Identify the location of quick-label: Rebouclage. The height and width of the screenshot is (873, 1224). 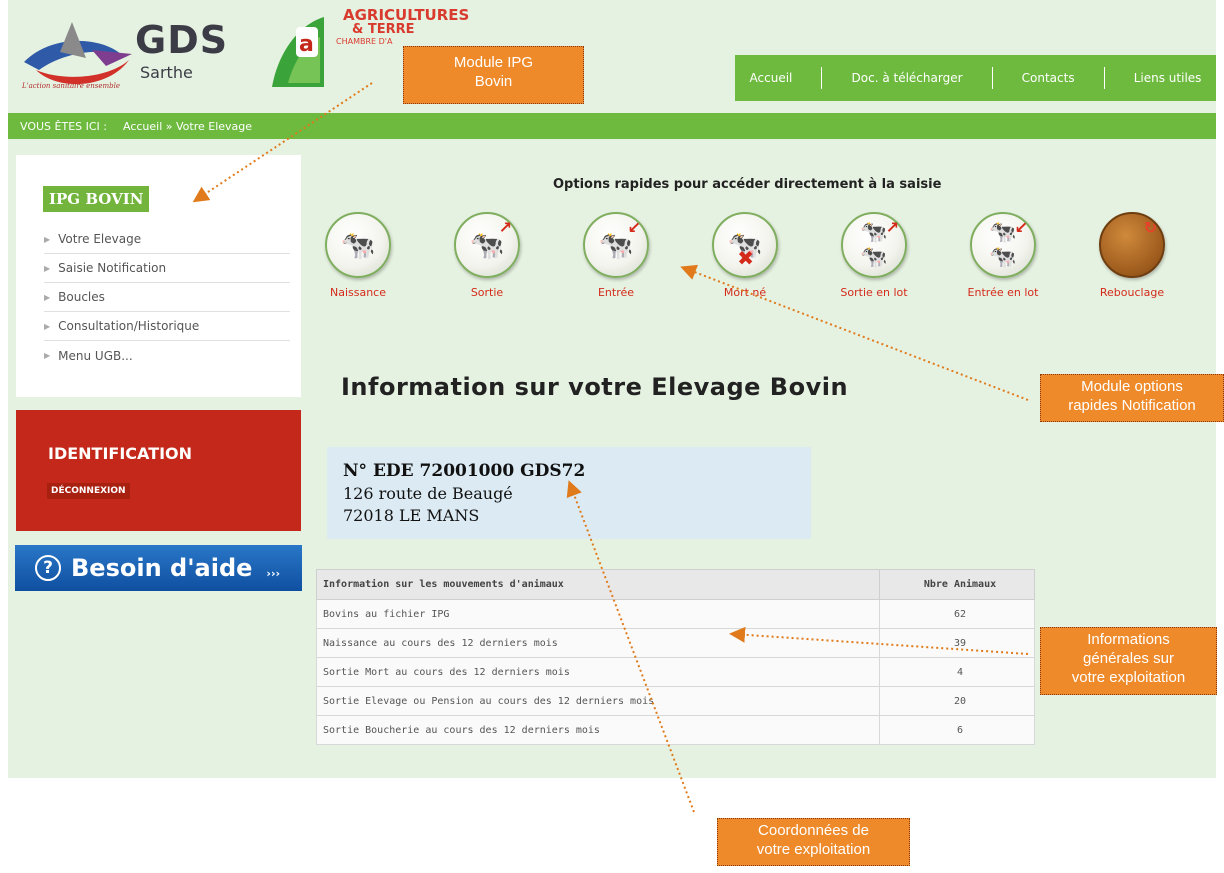
(1132, 292).